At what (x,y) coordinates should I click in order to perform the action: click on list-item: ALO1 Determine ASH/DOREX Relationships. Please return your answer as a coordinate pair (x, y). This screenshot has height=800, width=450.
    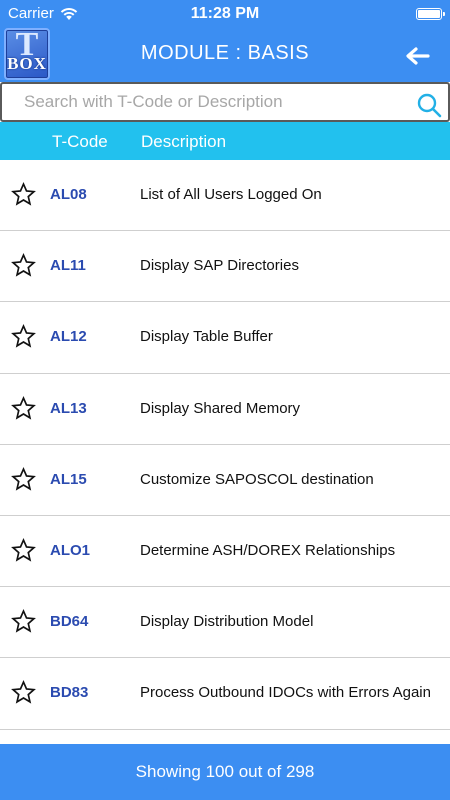
    Looking at the image, I should click on (225, 551).